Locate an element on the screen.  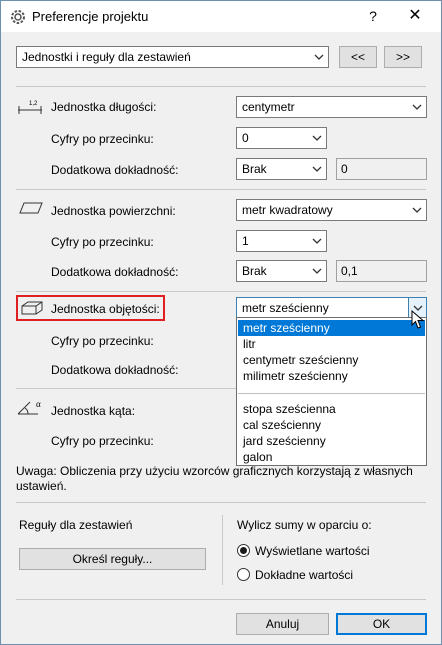
dropdown-option: litr is located at coordinates (331, 344).